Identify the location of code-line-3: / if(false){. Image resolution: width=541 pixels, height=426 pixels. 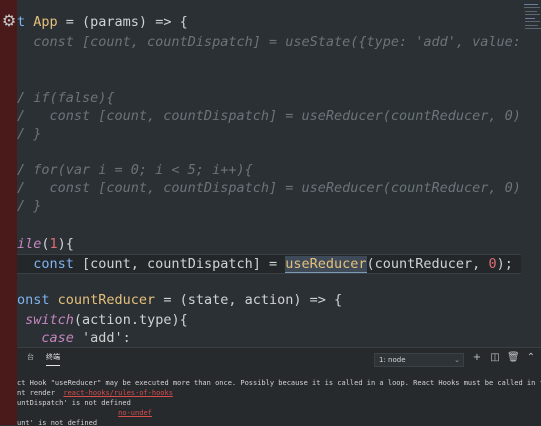
(66, 98).